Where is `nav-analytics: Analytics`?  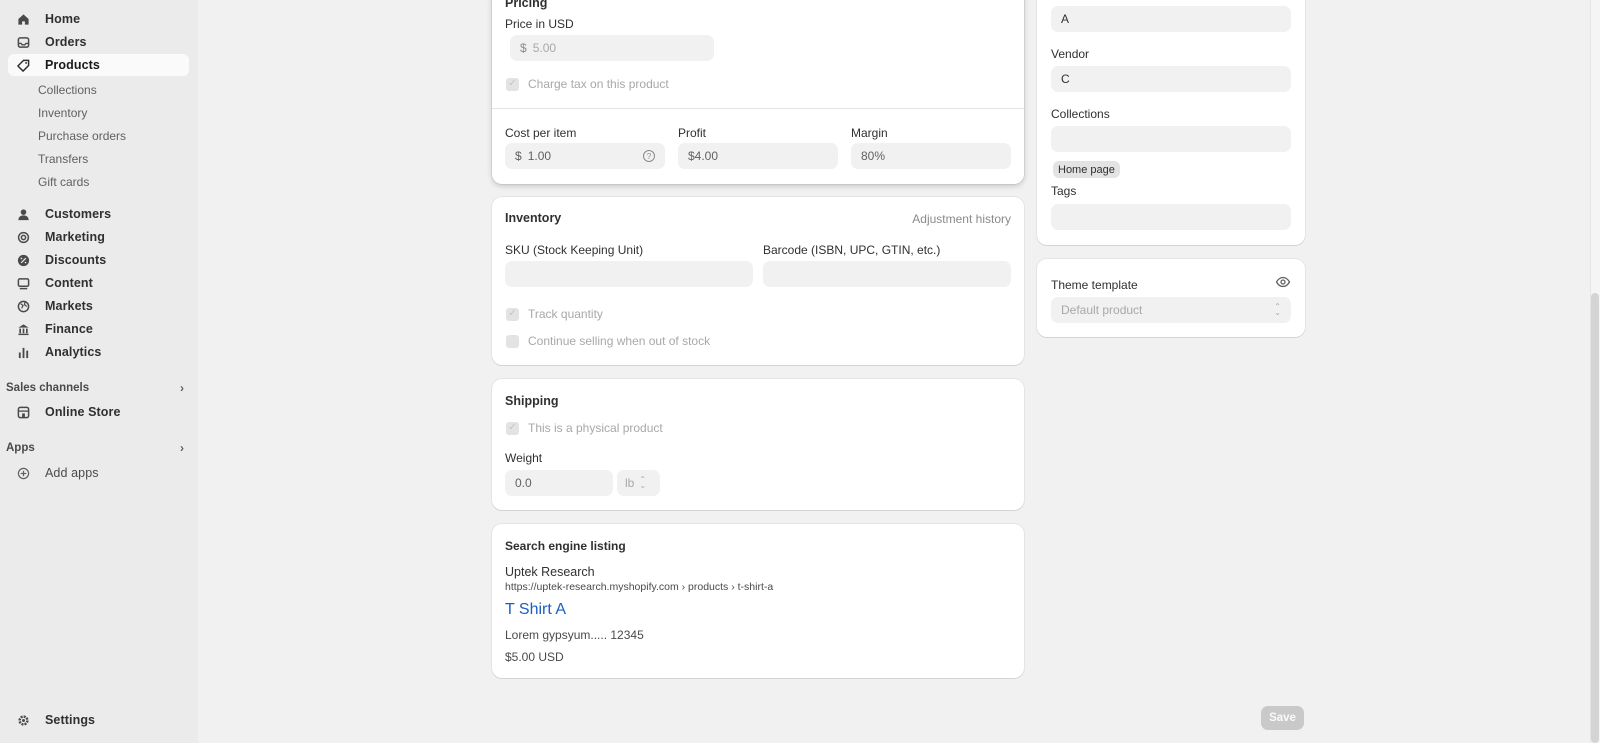
nav-analytics: Analytics is located at coordinates (98, 352).